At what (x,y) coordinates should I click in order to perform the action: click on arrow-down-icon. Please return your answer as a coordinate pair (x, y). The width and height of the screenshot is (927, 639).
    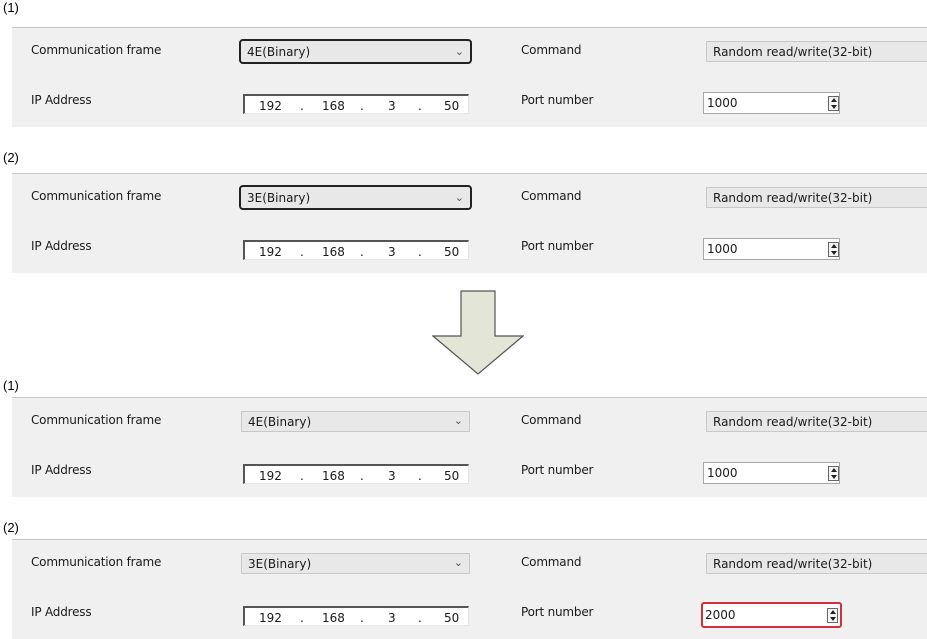
    Looking at the image, I should click on (478, 332).